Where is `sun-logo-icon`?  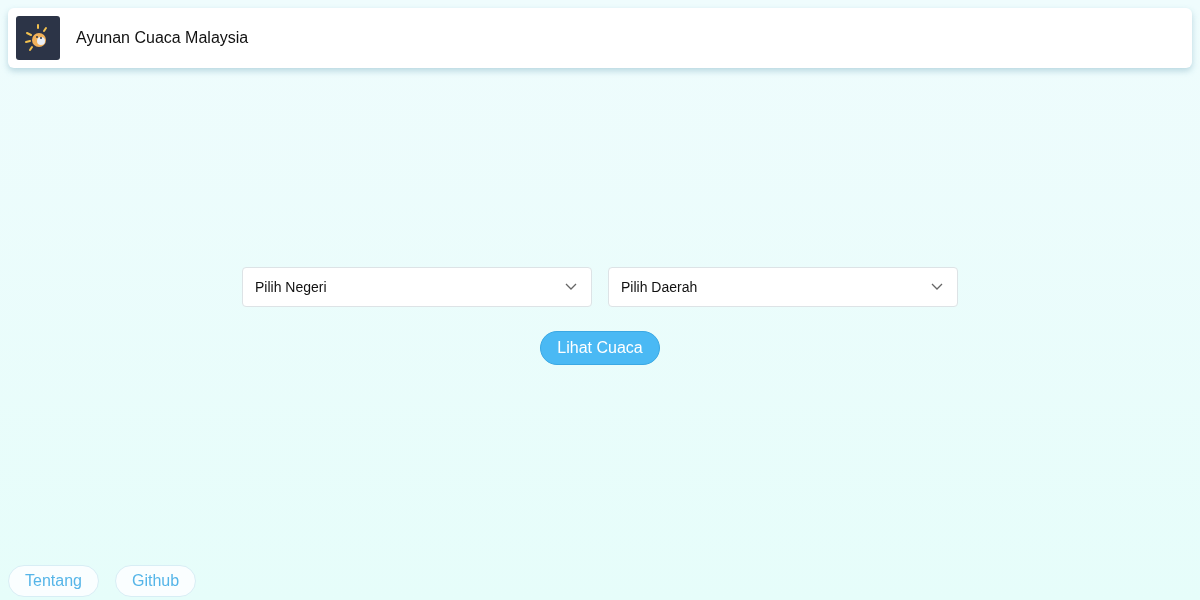
sun-logo-icon is located at coordinates (38, 38).